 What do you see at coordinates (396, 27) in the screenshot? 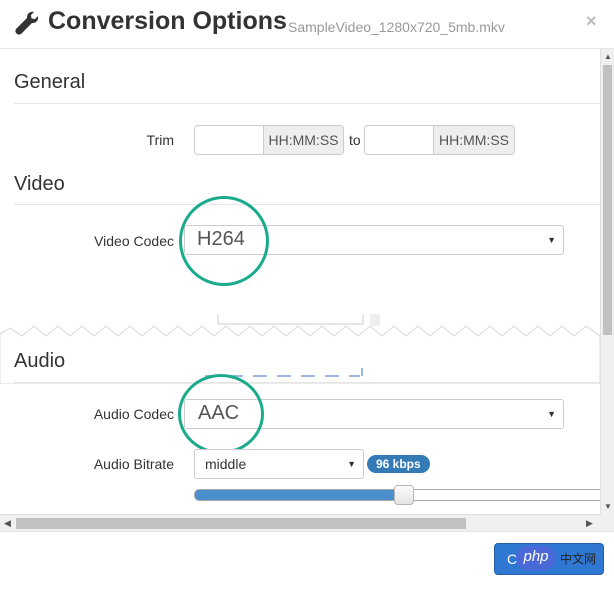
I see `file-name: SampleVideo_1280x720_5mb.mkv` at bounding box center [396, 27].